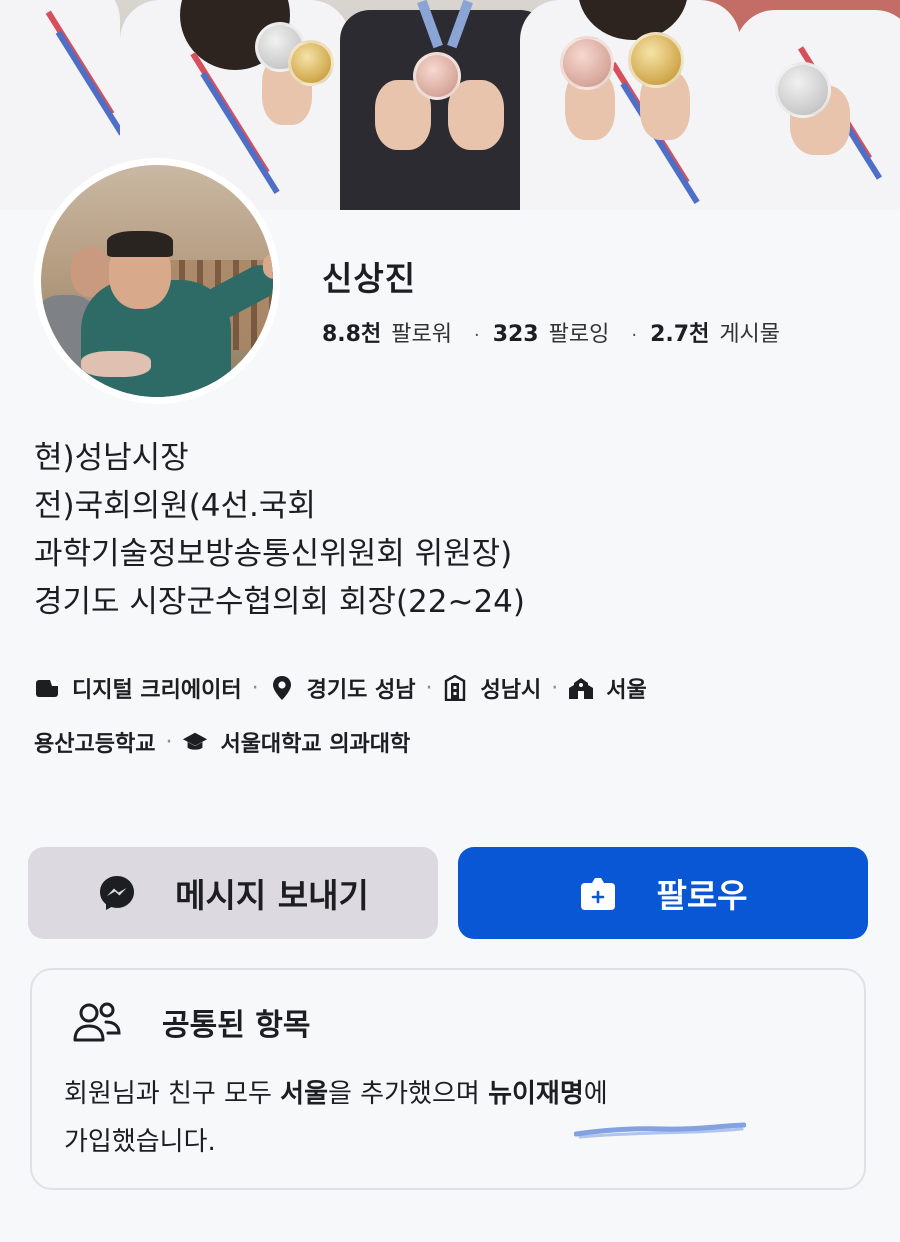 The width and height of the screenshot is (900, 1242). I want to click on detail-city: 성남시, so click(510, 688).